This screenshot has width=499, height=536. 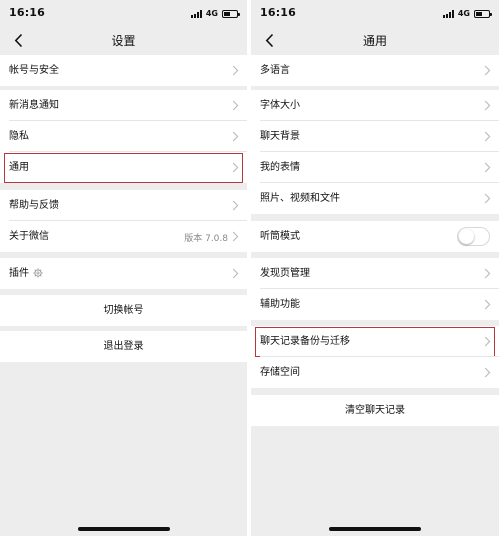 What do you see at coordinates (280, 372) in the screenshot?
I see `row-label: 存储空间` at bounding box center [280, 372].